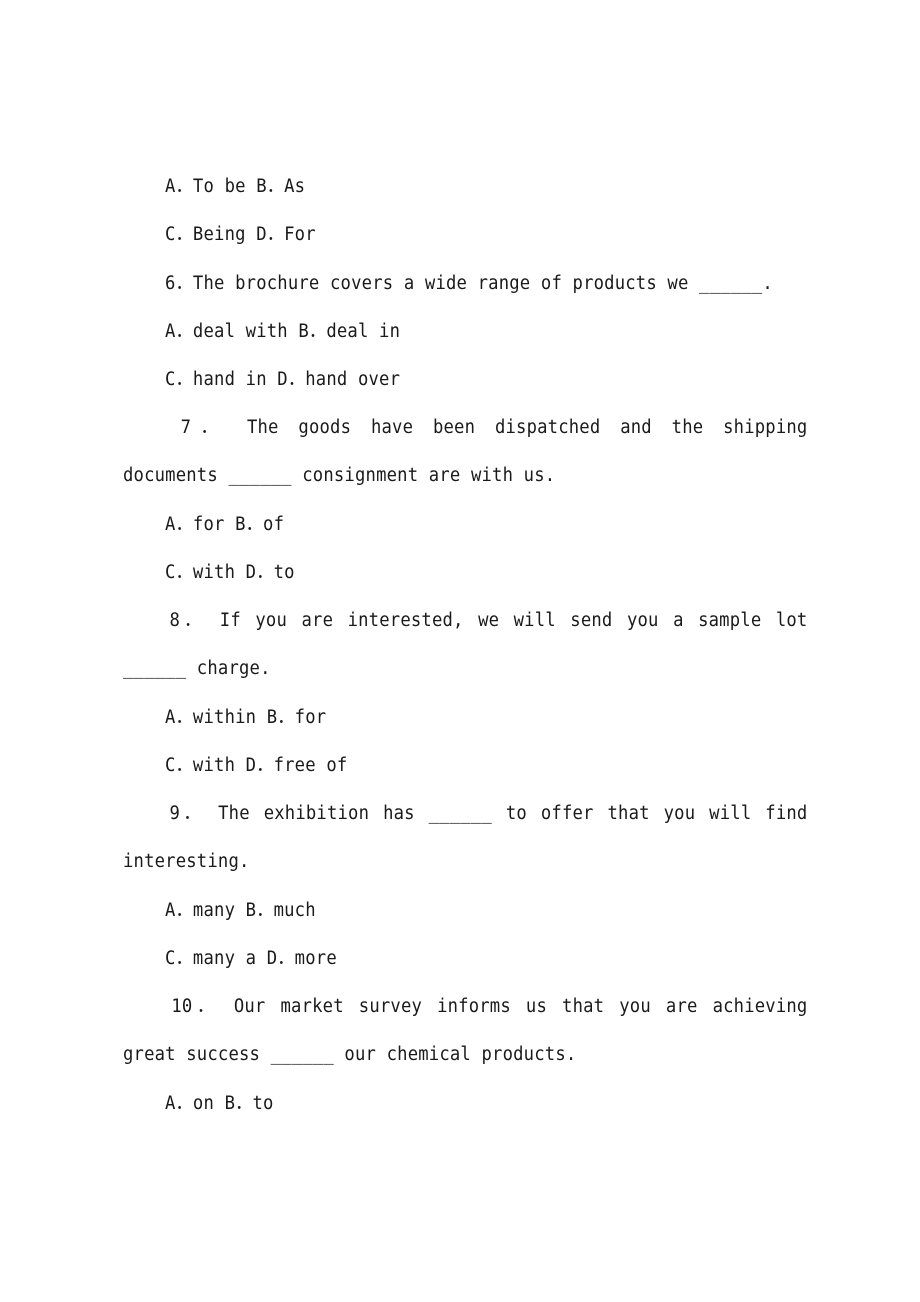 The width and height of the screenshot is (920, 1302). Describe the element at coordinates (246, 717) in the screenshot. I see `q8-options-a-b: A．within B．for` at that location.